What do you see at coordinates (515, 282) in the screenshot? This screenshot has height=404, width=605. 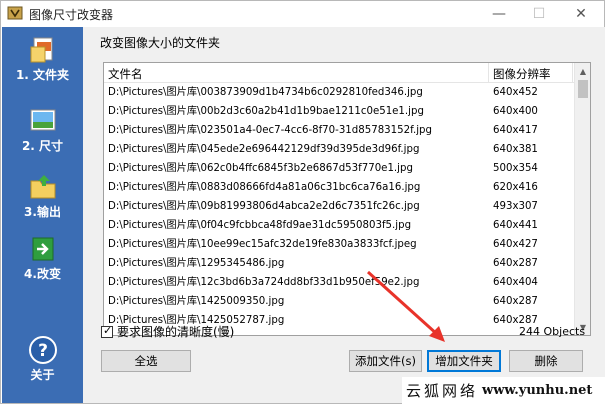 I see `resolution-cell: 640x404` at bounding box center [515, 282].